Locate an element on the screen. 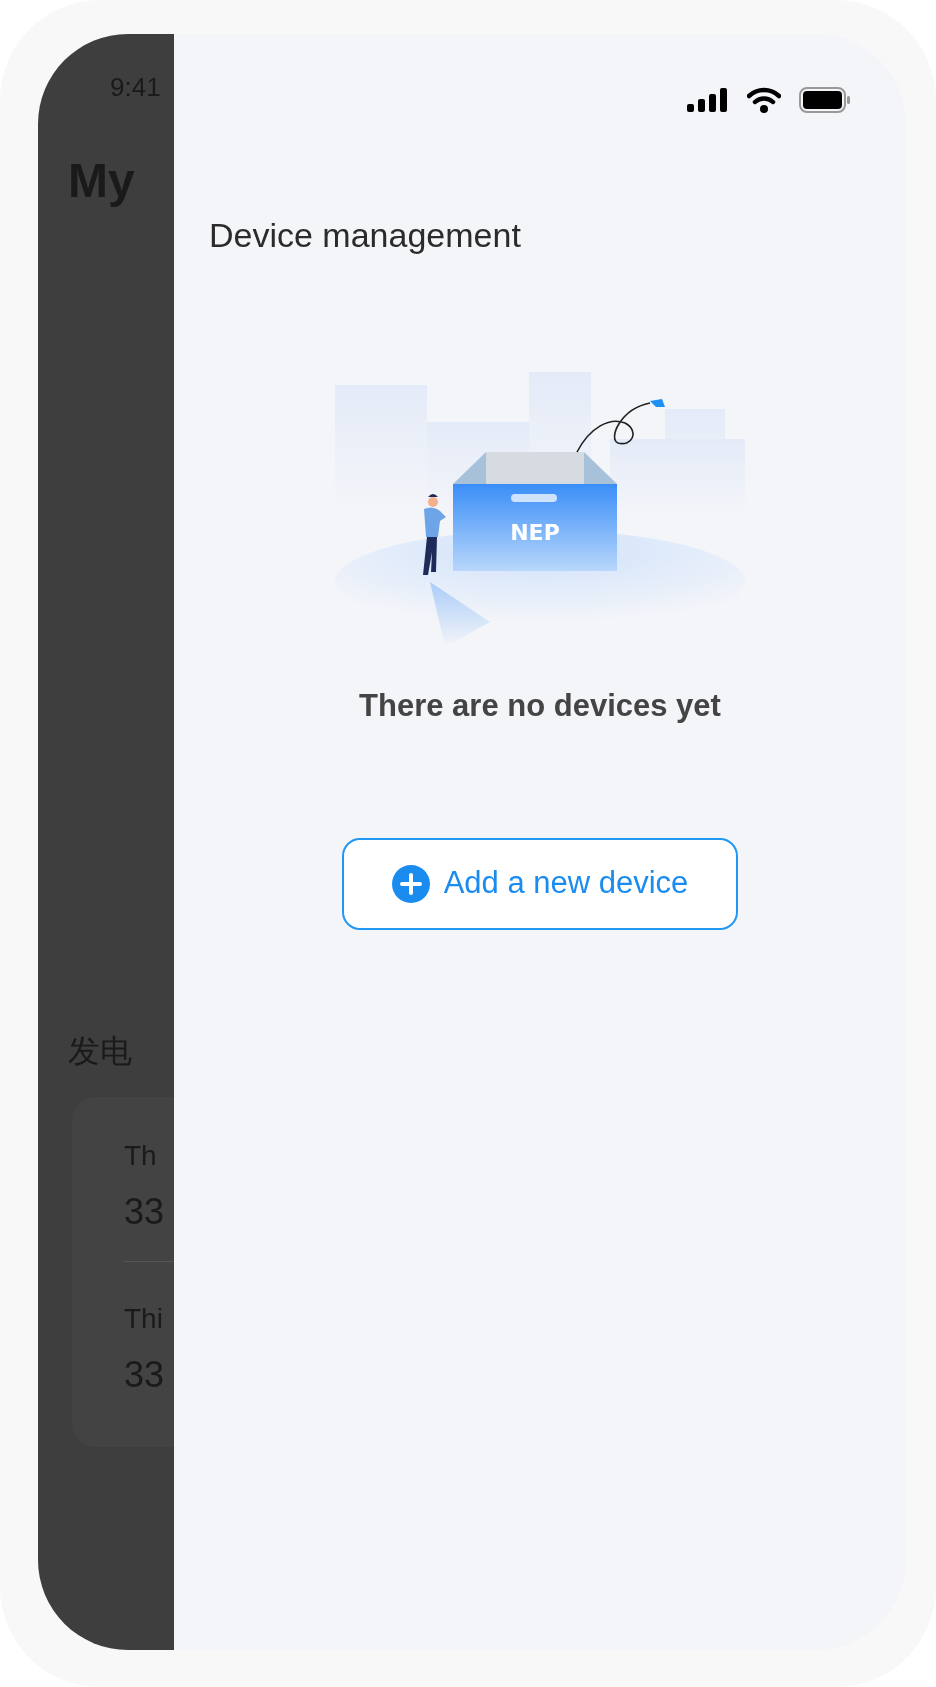 Image resolution: width=936 pixels, height=1687 pixels. signal-icon is located at coordinates (708, 100).